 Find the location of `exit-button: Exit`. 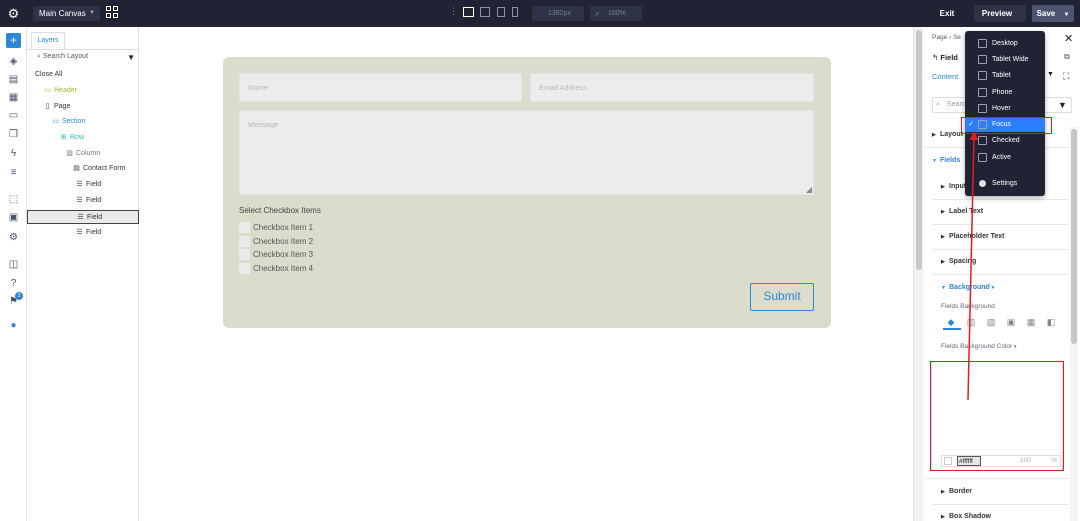

exit-button: Exit is located at coordinates (947, 13).